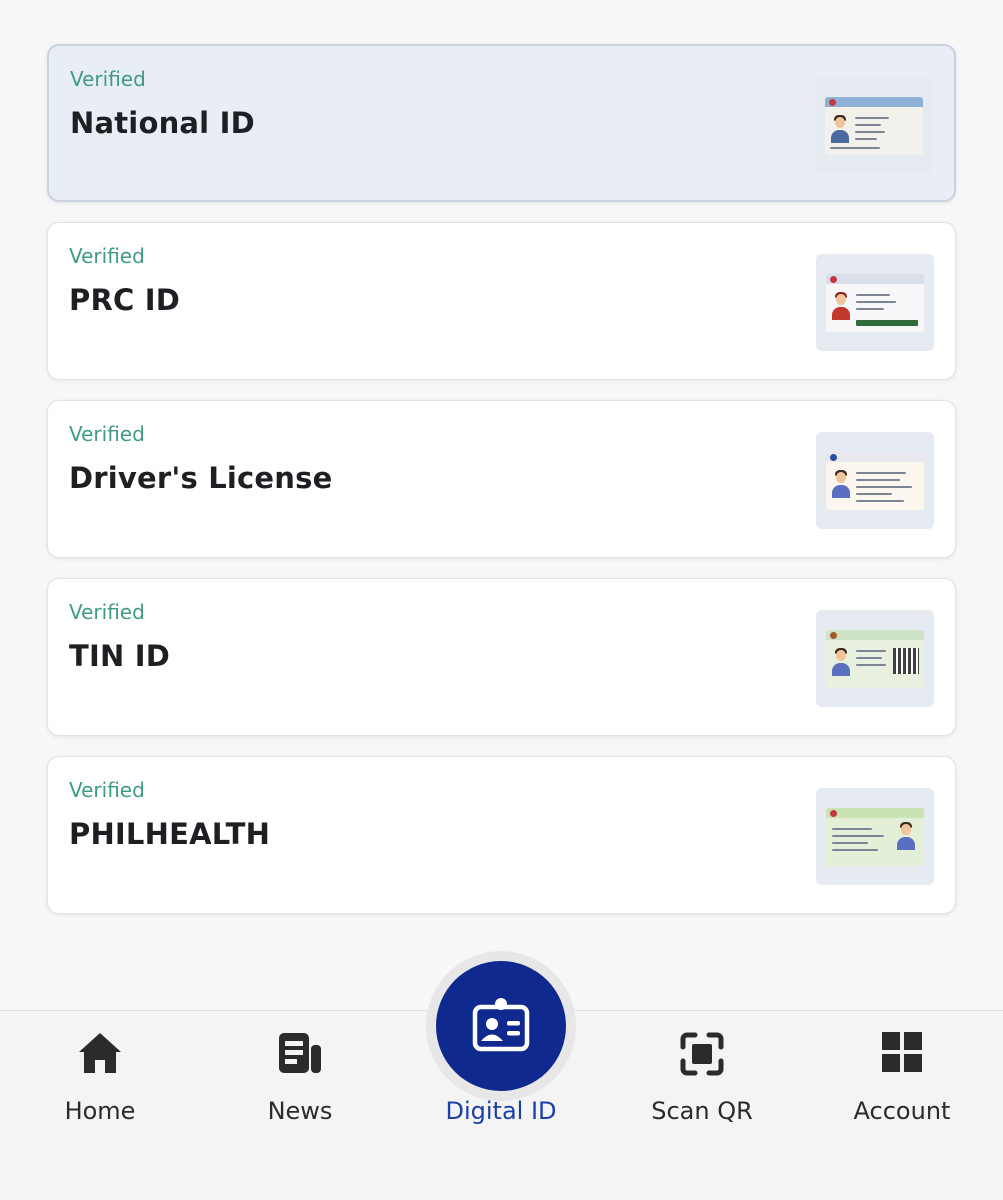 This screenshot has height=1200, width=1003. I want to click on nav-account-label: Account, so click(902, 1111).